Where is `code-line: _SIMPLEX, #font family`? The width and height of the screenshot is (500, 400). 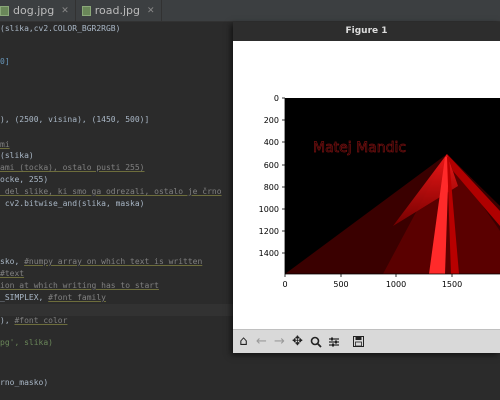 code-line: _SIMPLEX, #font family is located at coordinates (53, 297).